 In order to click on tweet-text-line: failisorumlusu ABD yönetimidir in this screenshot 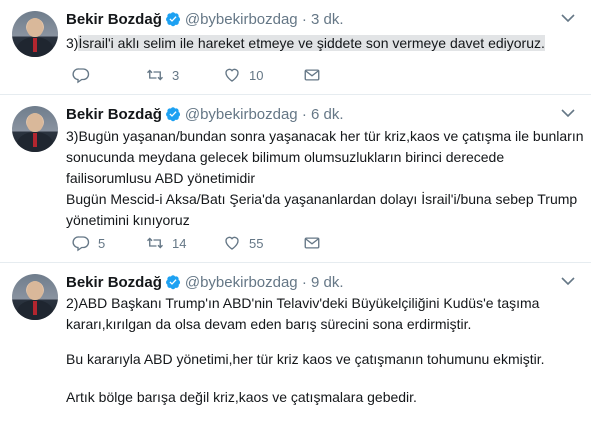, I will do `click(161, 178)`.